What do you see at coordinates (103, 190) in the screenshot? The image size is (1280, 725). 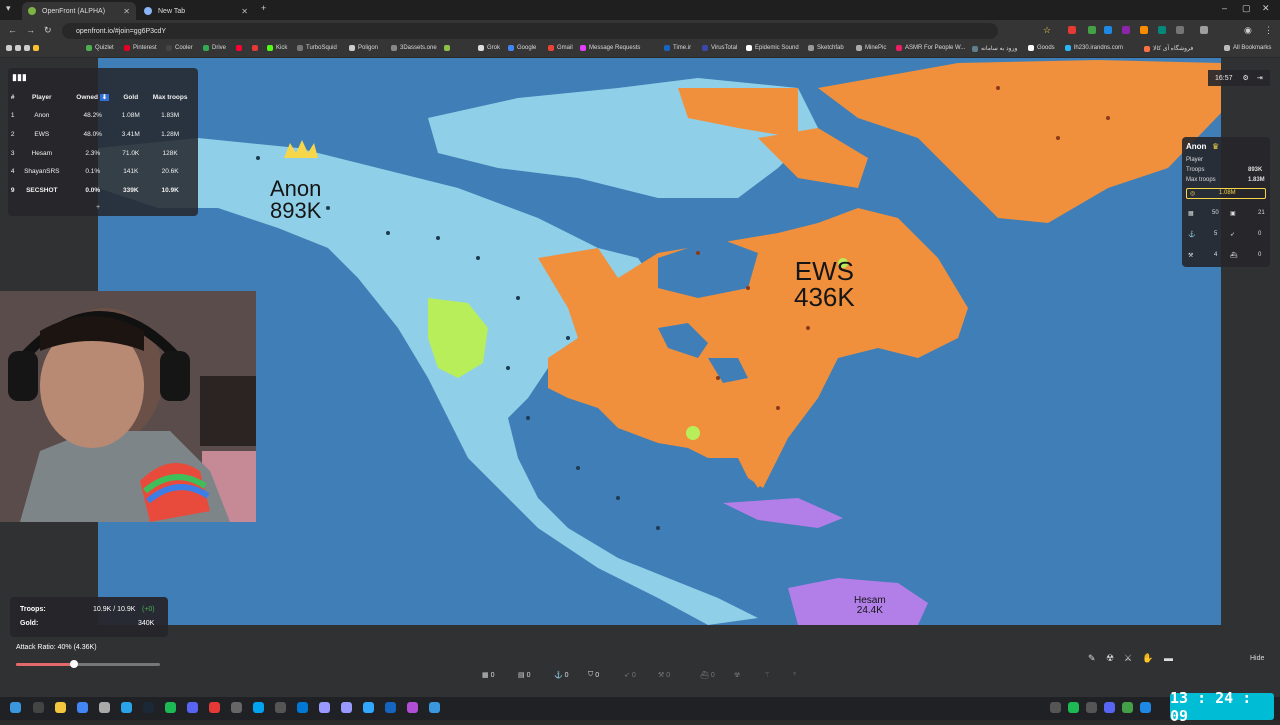 I see `table-row-self: 9 SECSHOT 0.0% 339K 10.9K` at bounding box center [103, 190].